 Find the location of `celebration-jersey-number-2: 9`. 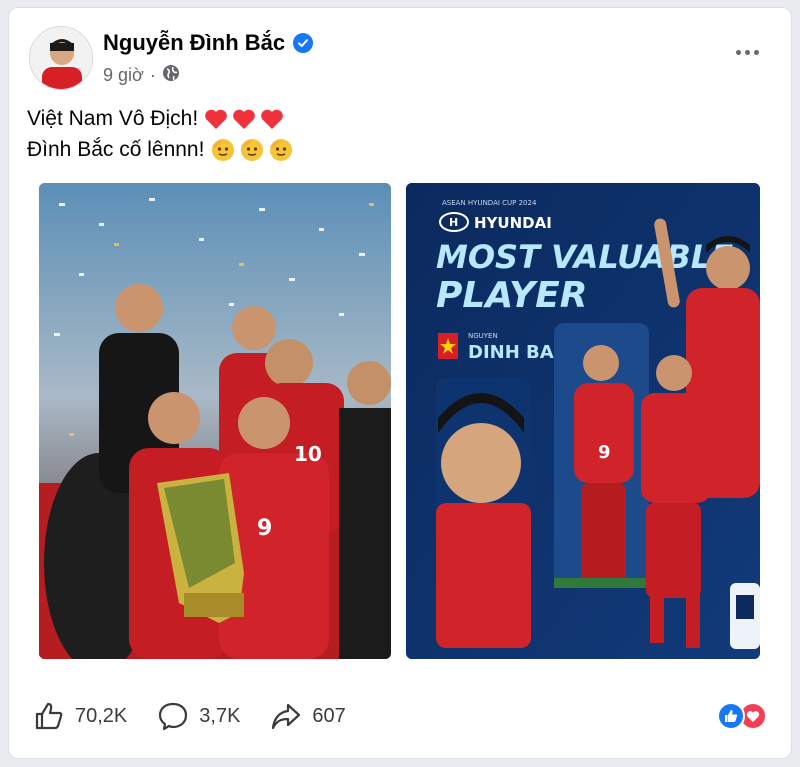

celebration-jersey-number-2: 9 is located at coordinates (264, 528).